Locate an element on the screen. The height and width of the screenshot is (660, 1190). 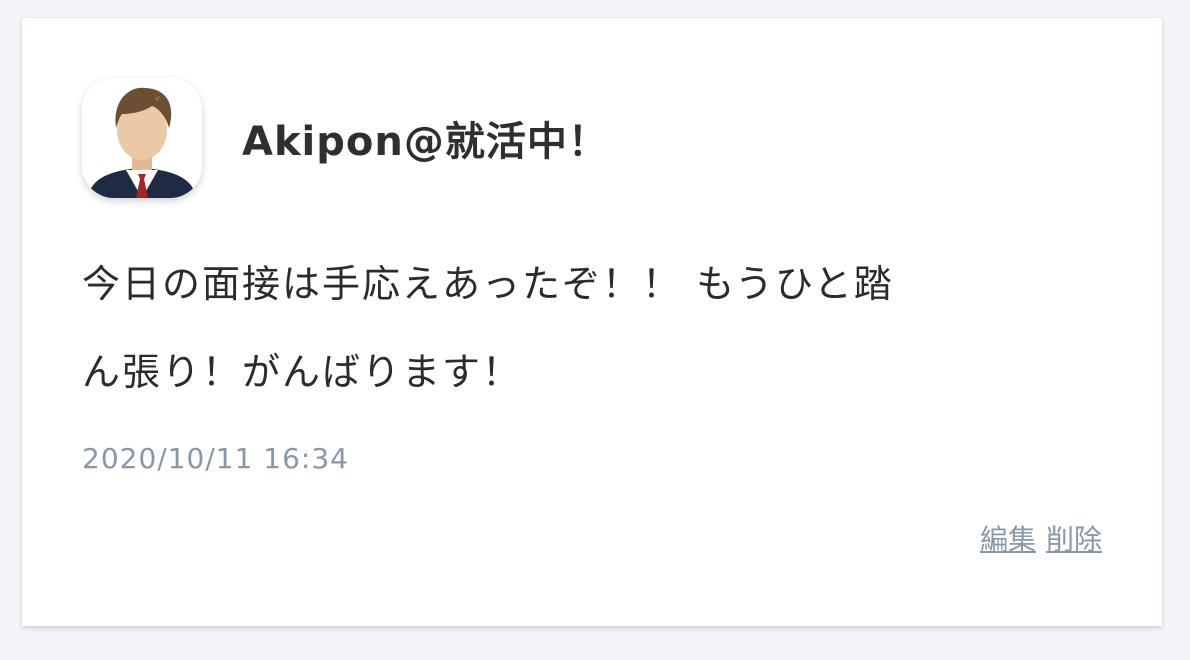
edit-link: 編集 is located at coordinates (1008, 539).